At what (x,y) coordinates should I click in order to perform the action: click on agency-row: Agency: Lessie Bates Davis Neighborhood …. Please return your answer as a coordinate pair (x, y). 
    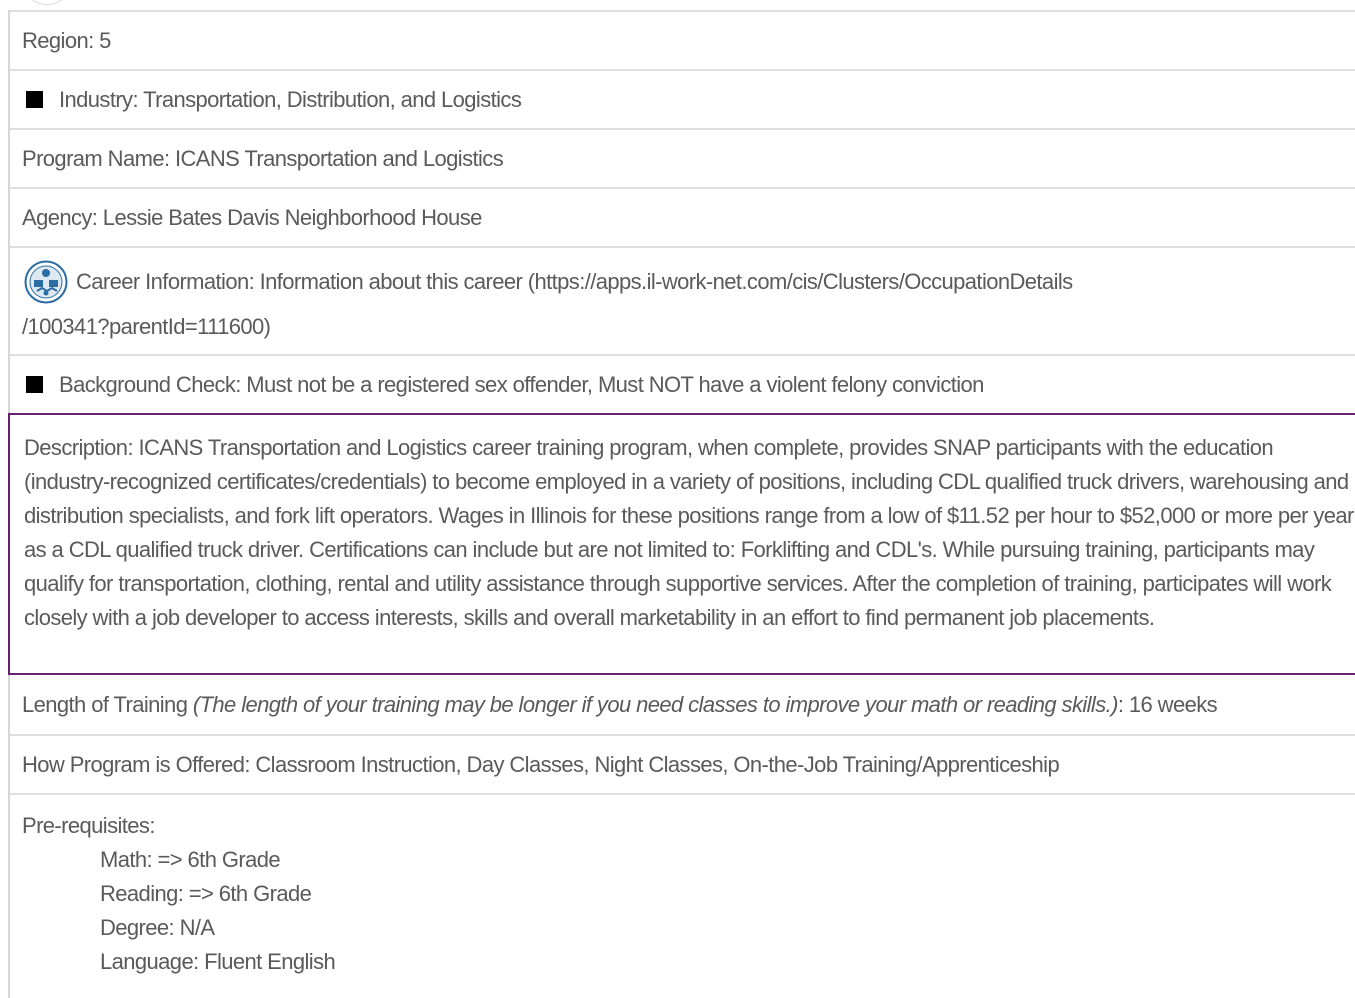
    Looking at the image, I should click on (682, 216).